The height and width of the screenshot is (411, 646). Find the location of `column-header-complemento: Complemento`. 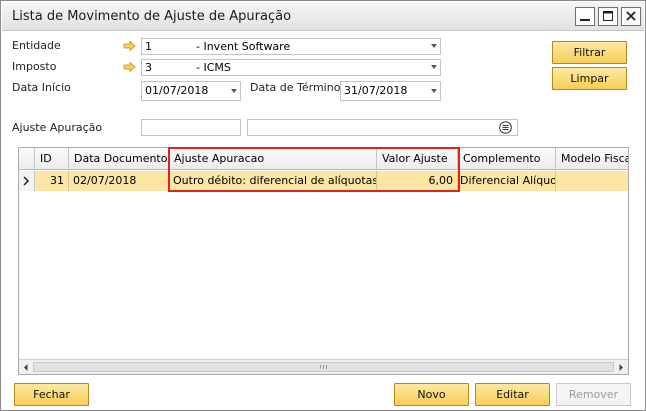

column-header-complemento: Complemento is located at coordinates (507, 159).